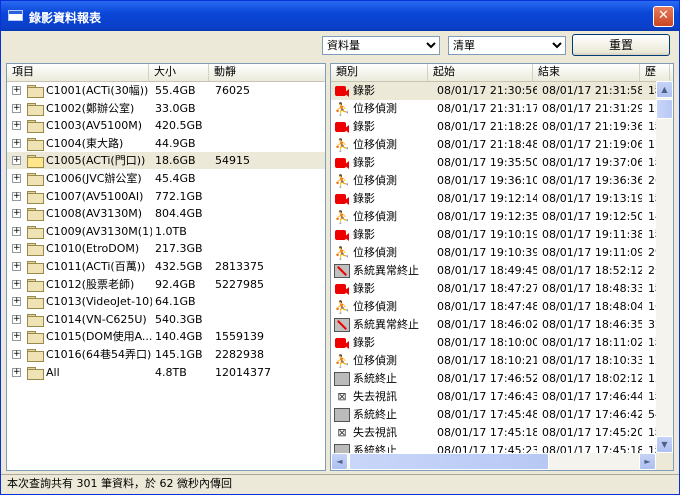  Describe the element at coordinates (340, 16) in the screenshot. I see `title-bar: 錄影資料報表 ✕` at that location.